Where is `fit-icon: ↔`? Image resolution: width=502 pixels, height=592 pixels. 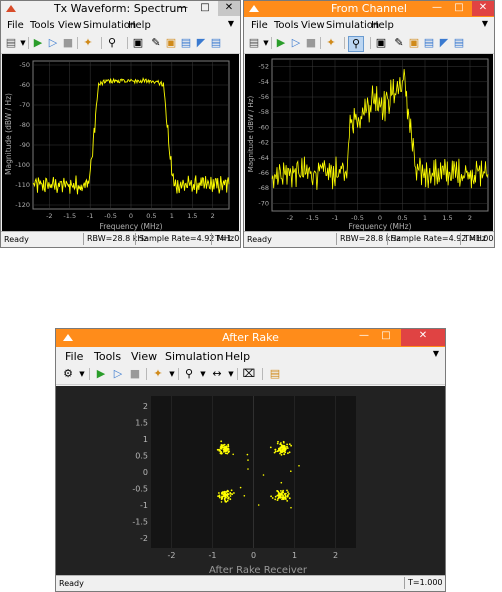
fit-icon: ↔ is located at coordinates (217, 374).